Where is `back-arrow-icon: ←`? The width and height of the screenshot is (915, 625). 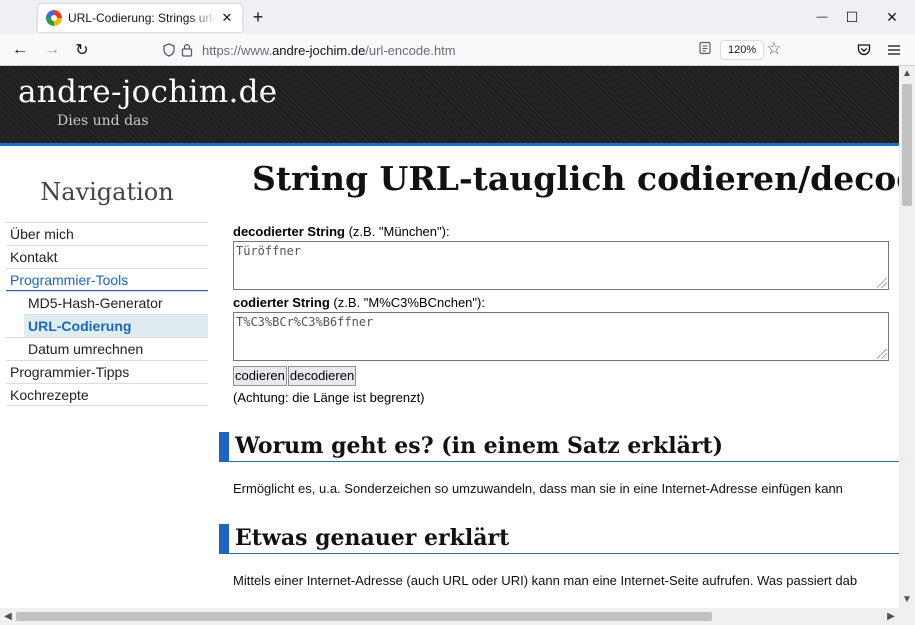 back-arrow-icon: ← is located at coordinates (20, 49).